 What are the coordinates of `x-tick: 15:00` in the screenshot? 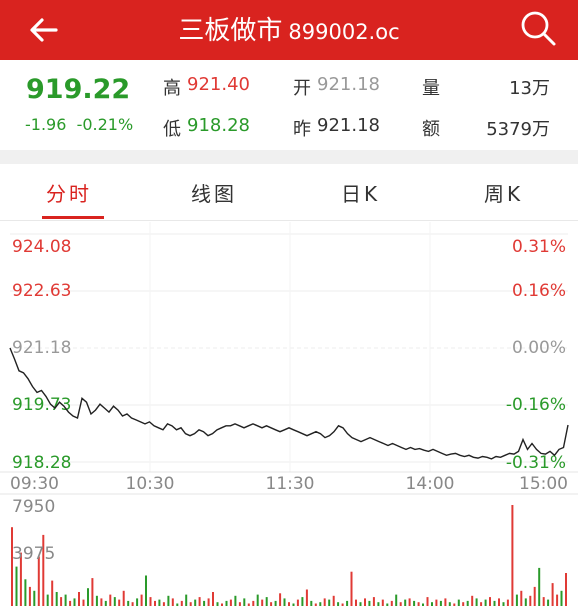 It's located at (543, 484).